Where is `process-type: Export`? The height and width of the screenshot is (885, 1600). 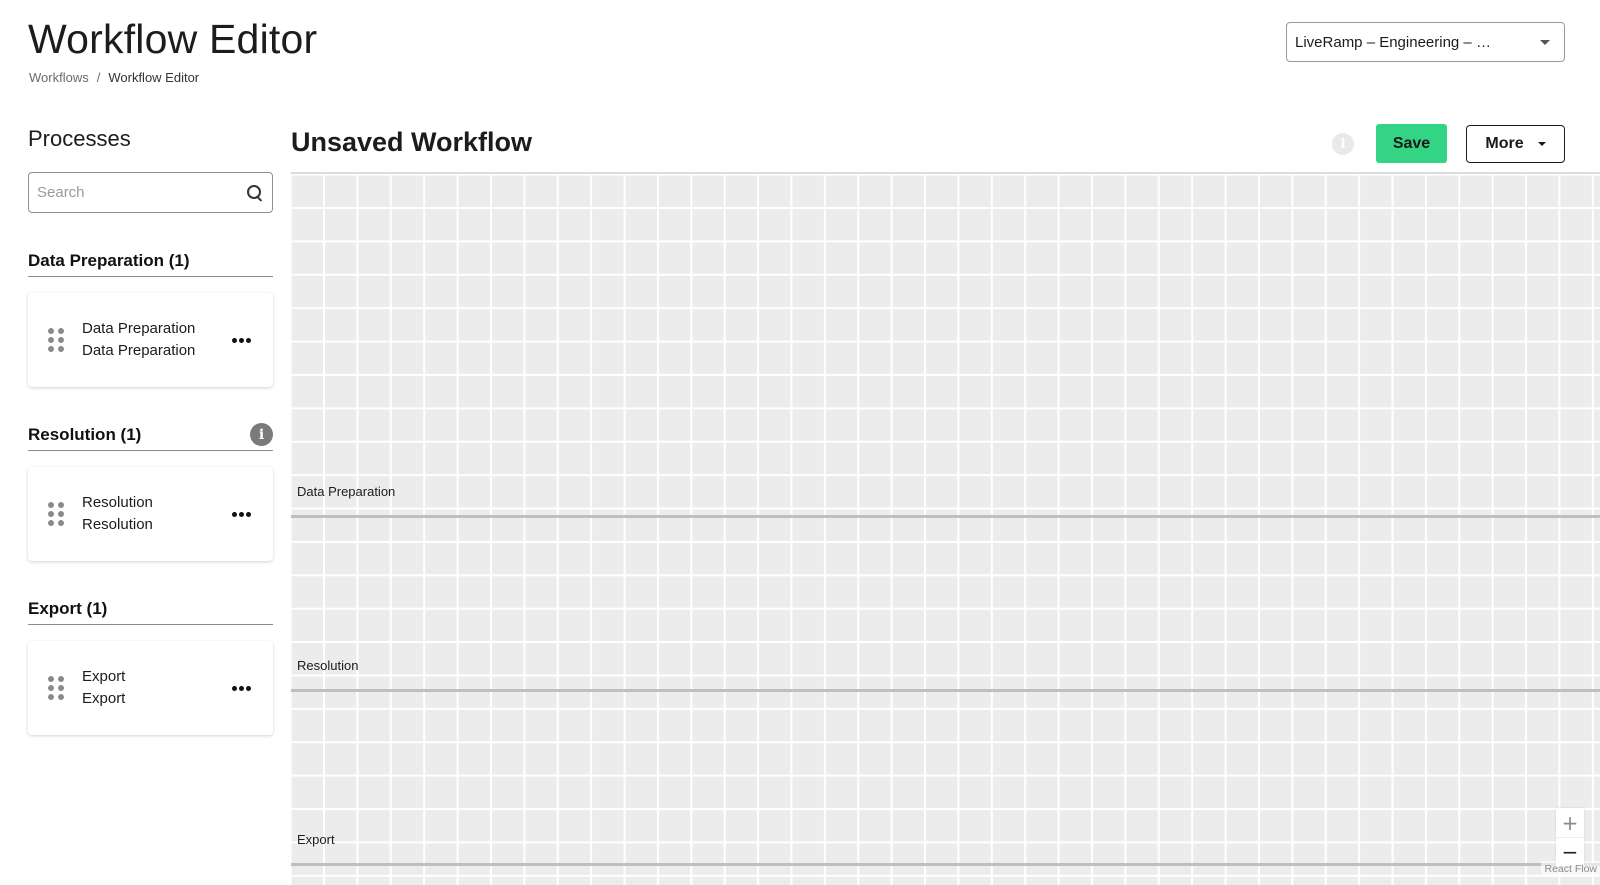
process-type: Export is located at coordinates (104, 698).